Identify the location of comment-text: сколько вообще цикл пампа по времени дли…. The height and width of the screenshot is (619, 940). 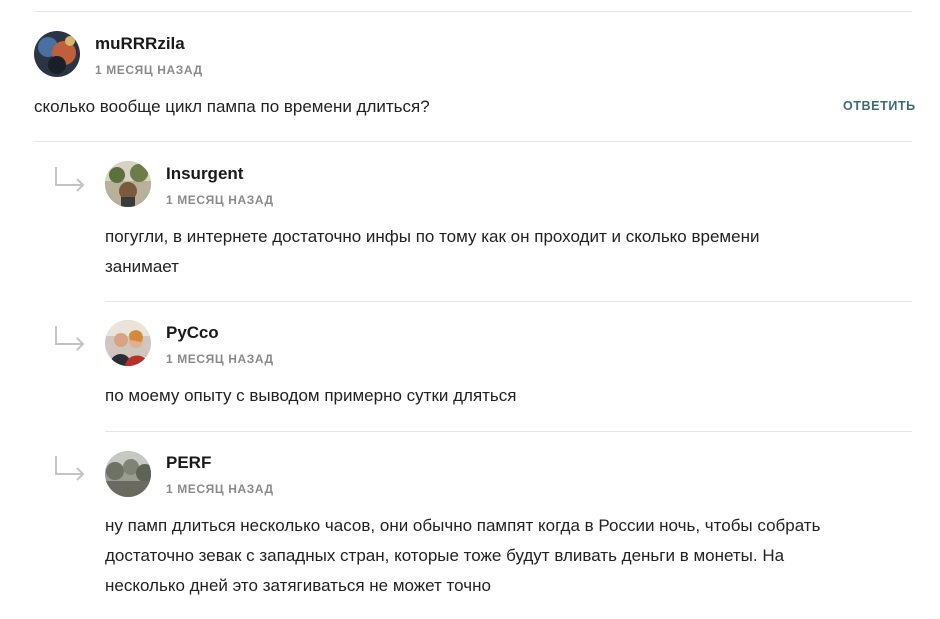
(232, 106).